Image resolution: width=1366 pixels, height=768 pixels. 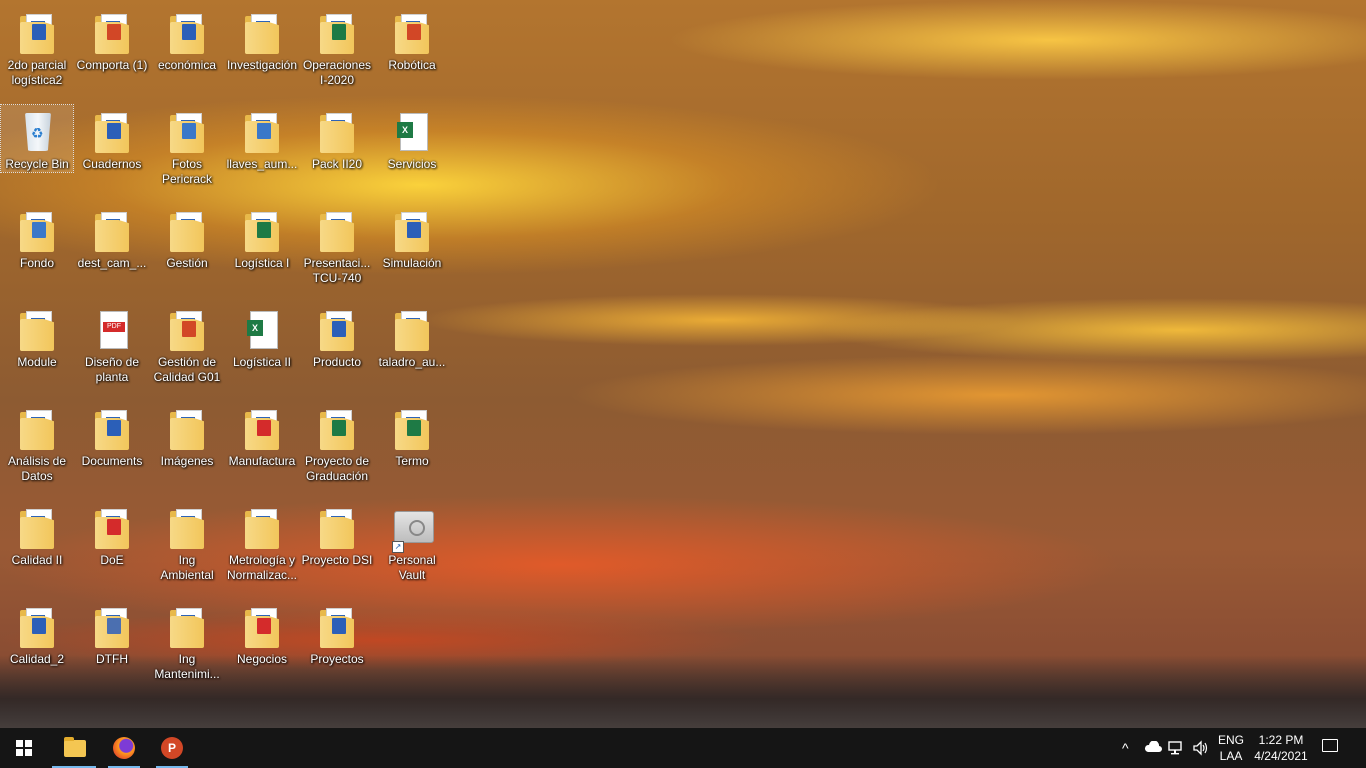 I want to click on desktop-icon: Pack II20, so click(x=337, y=138).